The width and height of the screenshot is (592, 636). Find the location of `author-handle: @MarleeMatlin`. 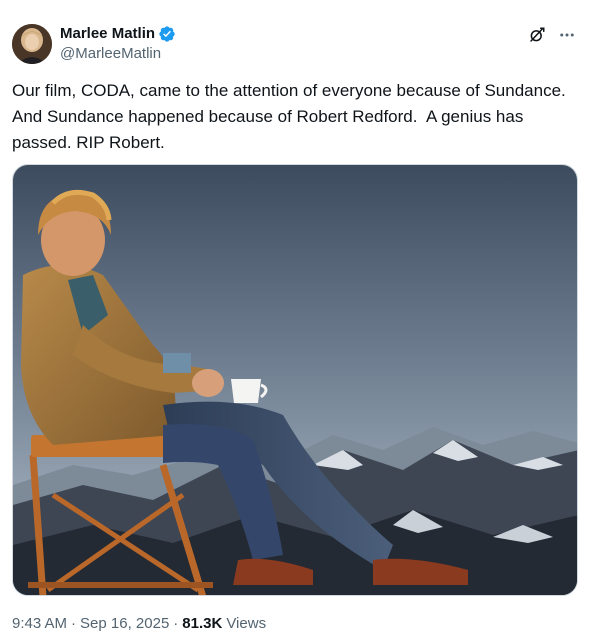

author-handle: @MarleeMatlin is located at coordinates (118, 54).